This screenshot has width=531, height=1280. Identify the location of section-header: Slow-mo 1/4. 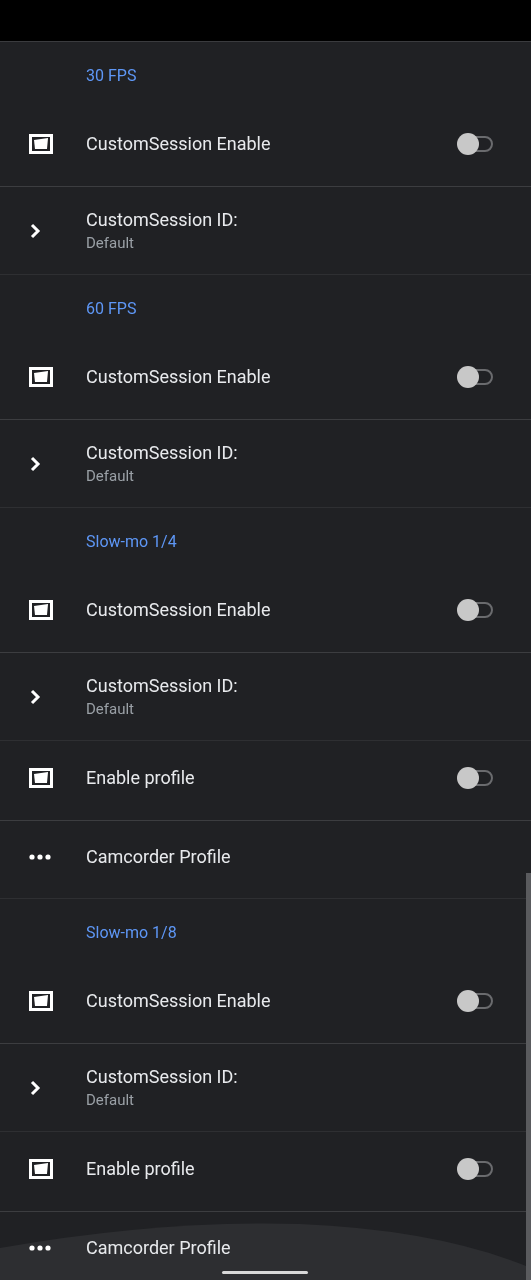
(131, 541).